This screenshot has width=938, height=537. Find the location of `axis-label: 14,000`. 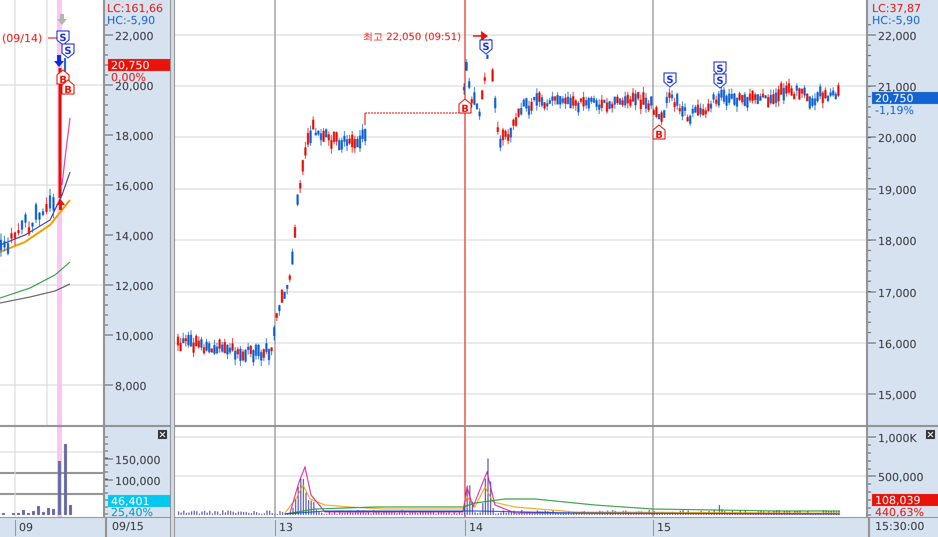

axis-label: 14,000 is located at coordinates (134, 236).